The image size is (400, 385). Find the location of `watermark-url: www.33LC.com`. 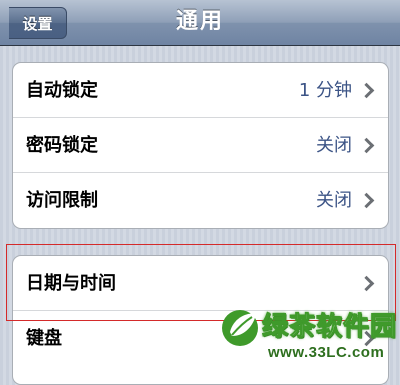

watermark-url: www.33LC.com is located at coordinates (326, 352).